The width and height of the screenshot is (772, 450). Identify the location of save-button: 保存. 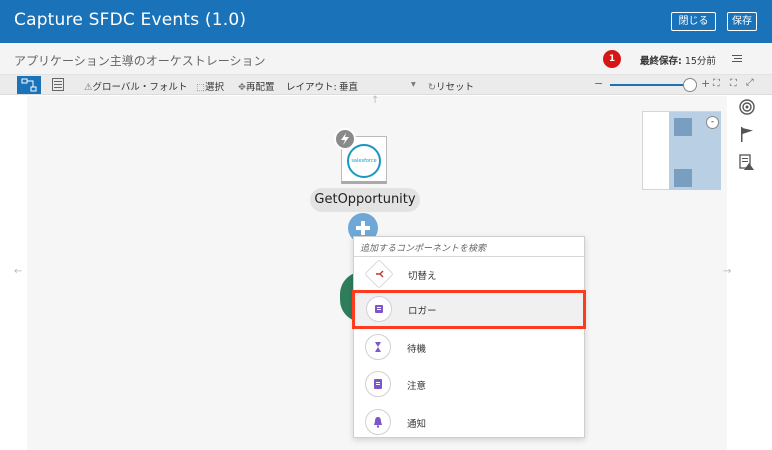
(742, 21).